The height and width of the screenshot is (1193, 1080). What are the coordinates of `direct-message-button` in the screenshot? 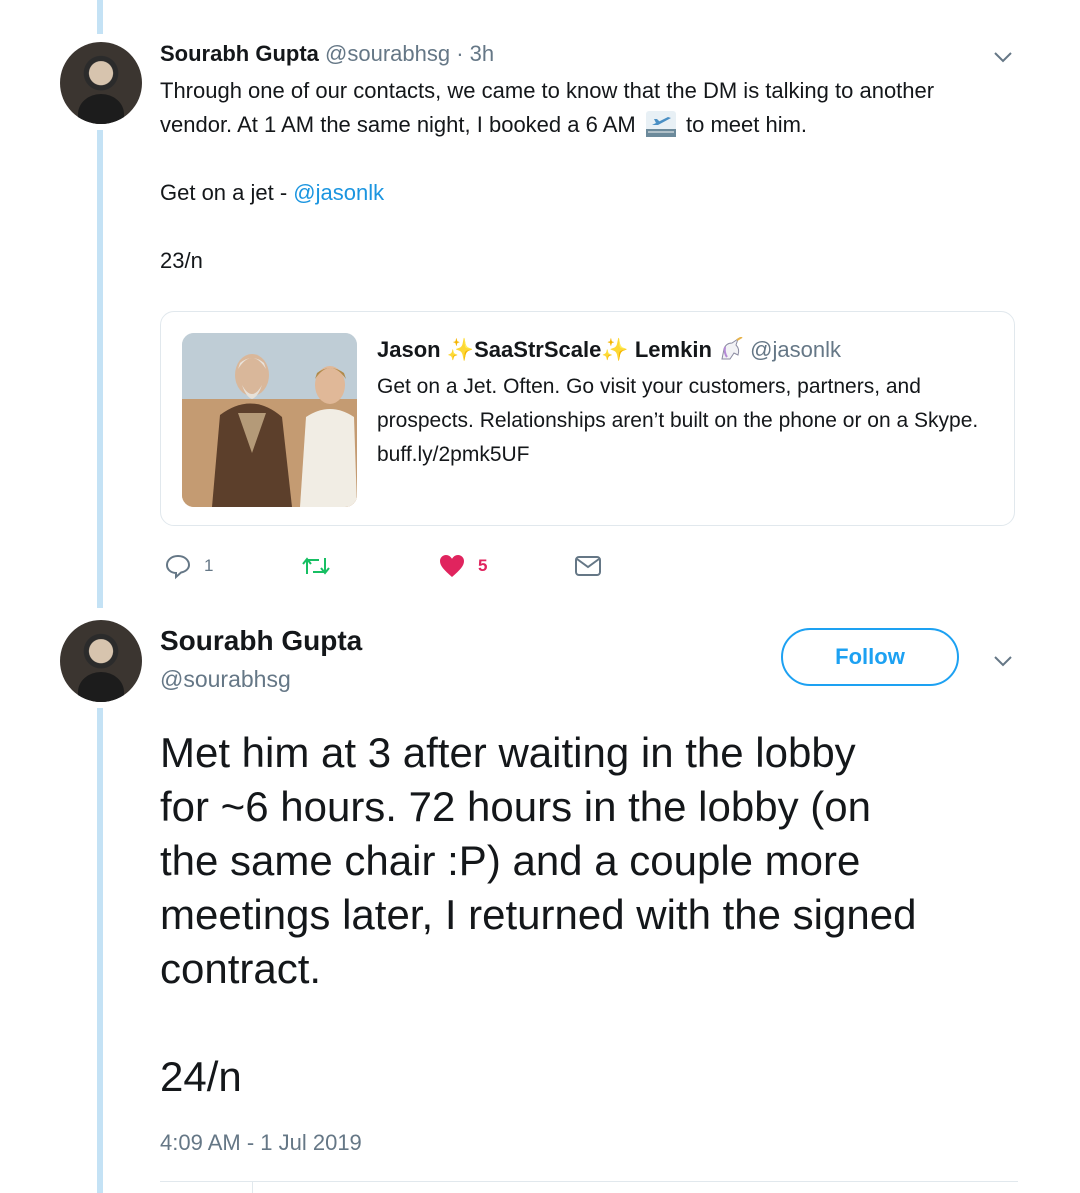 It's located at (588, 566).